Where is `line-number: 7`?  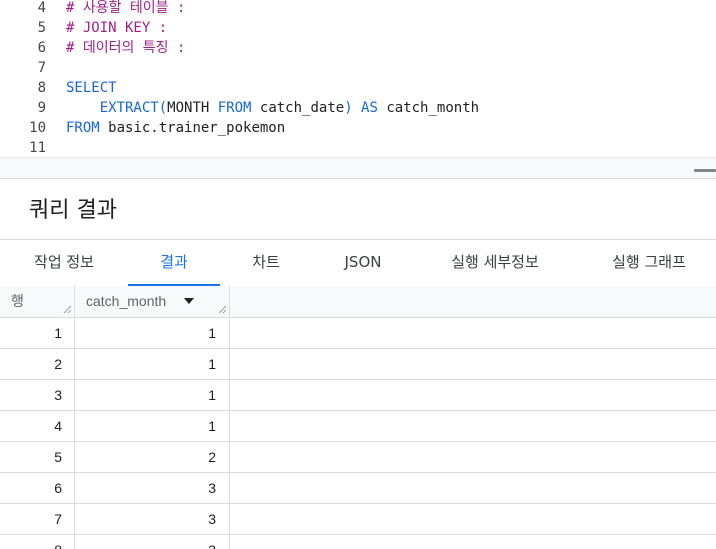
line-number: 7 is located at coordinates (41, 68).